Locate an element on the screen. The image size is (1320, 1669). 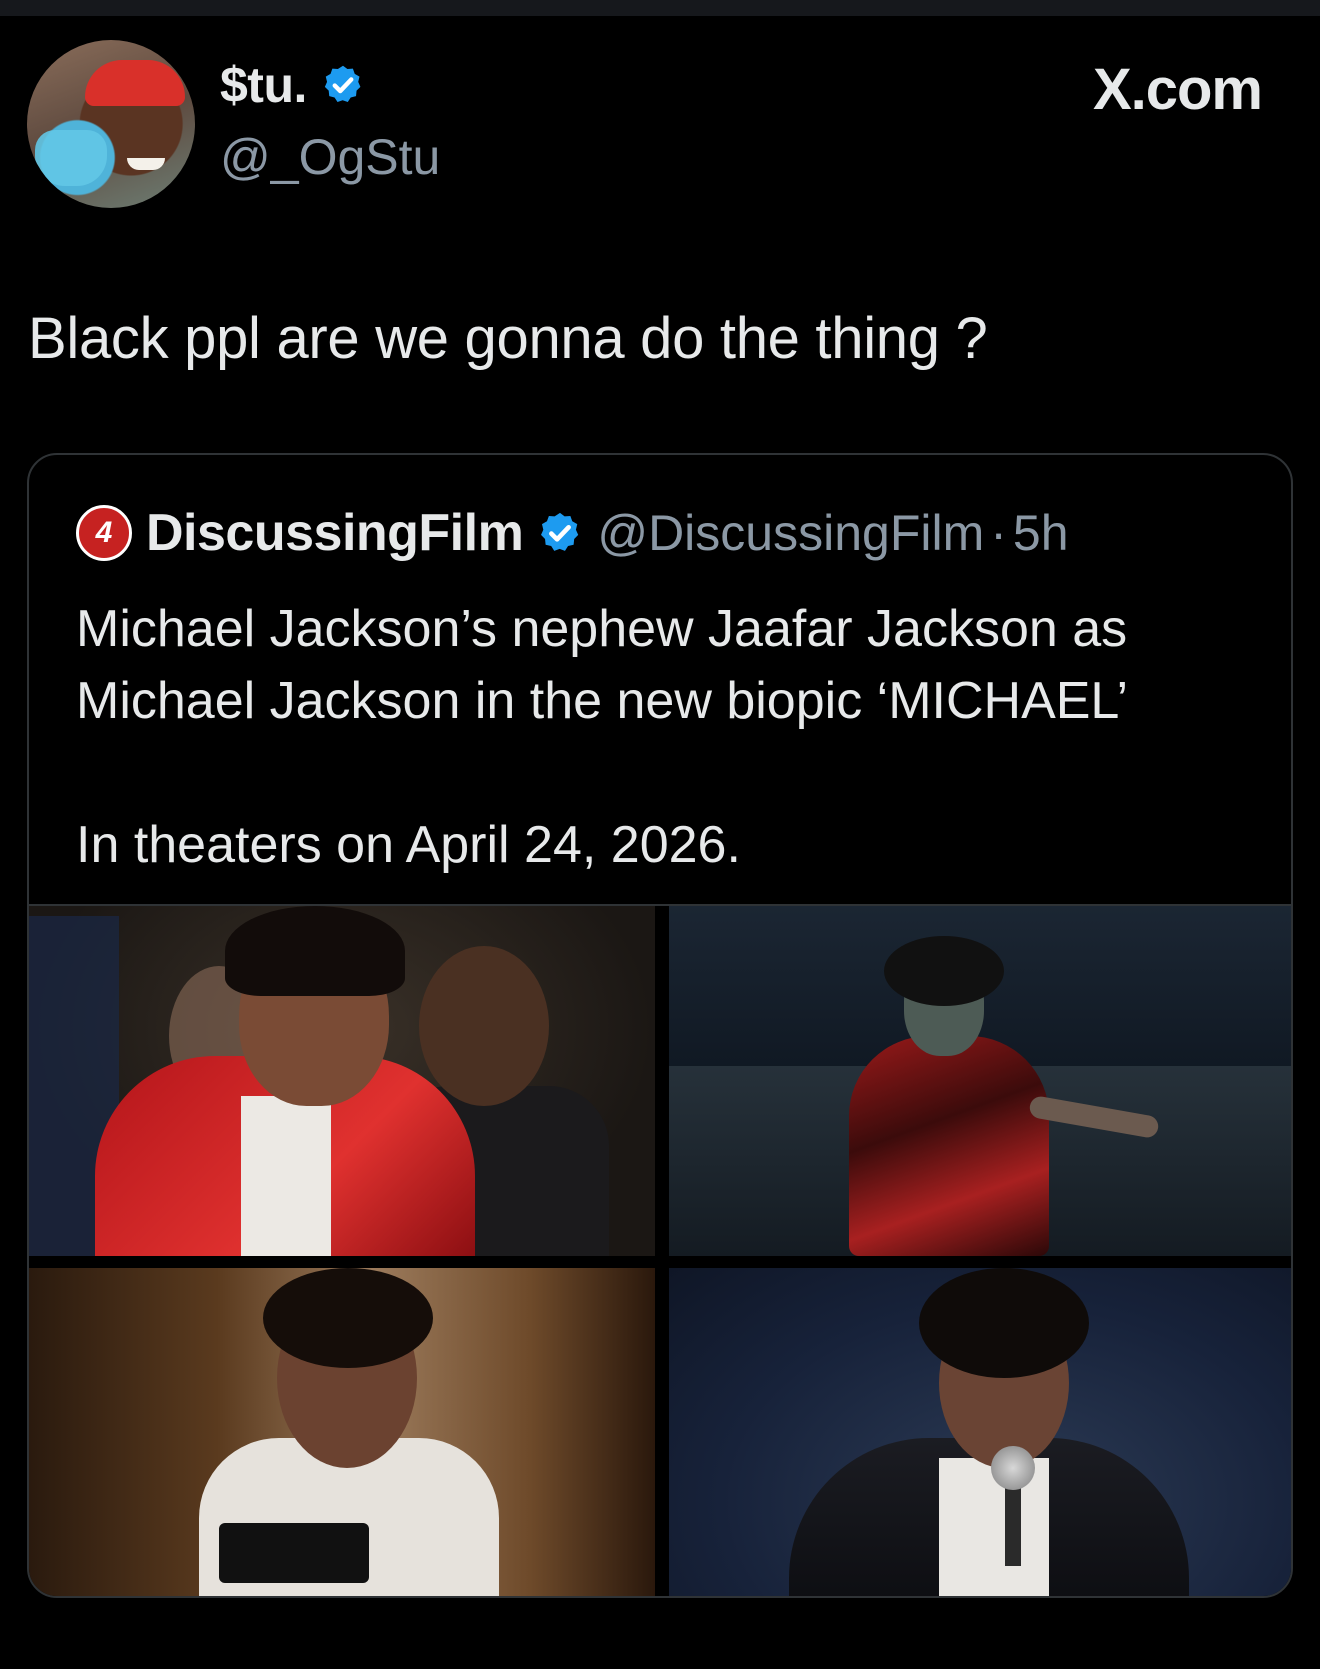
white-shirt is located at coordinates (286, 1176).